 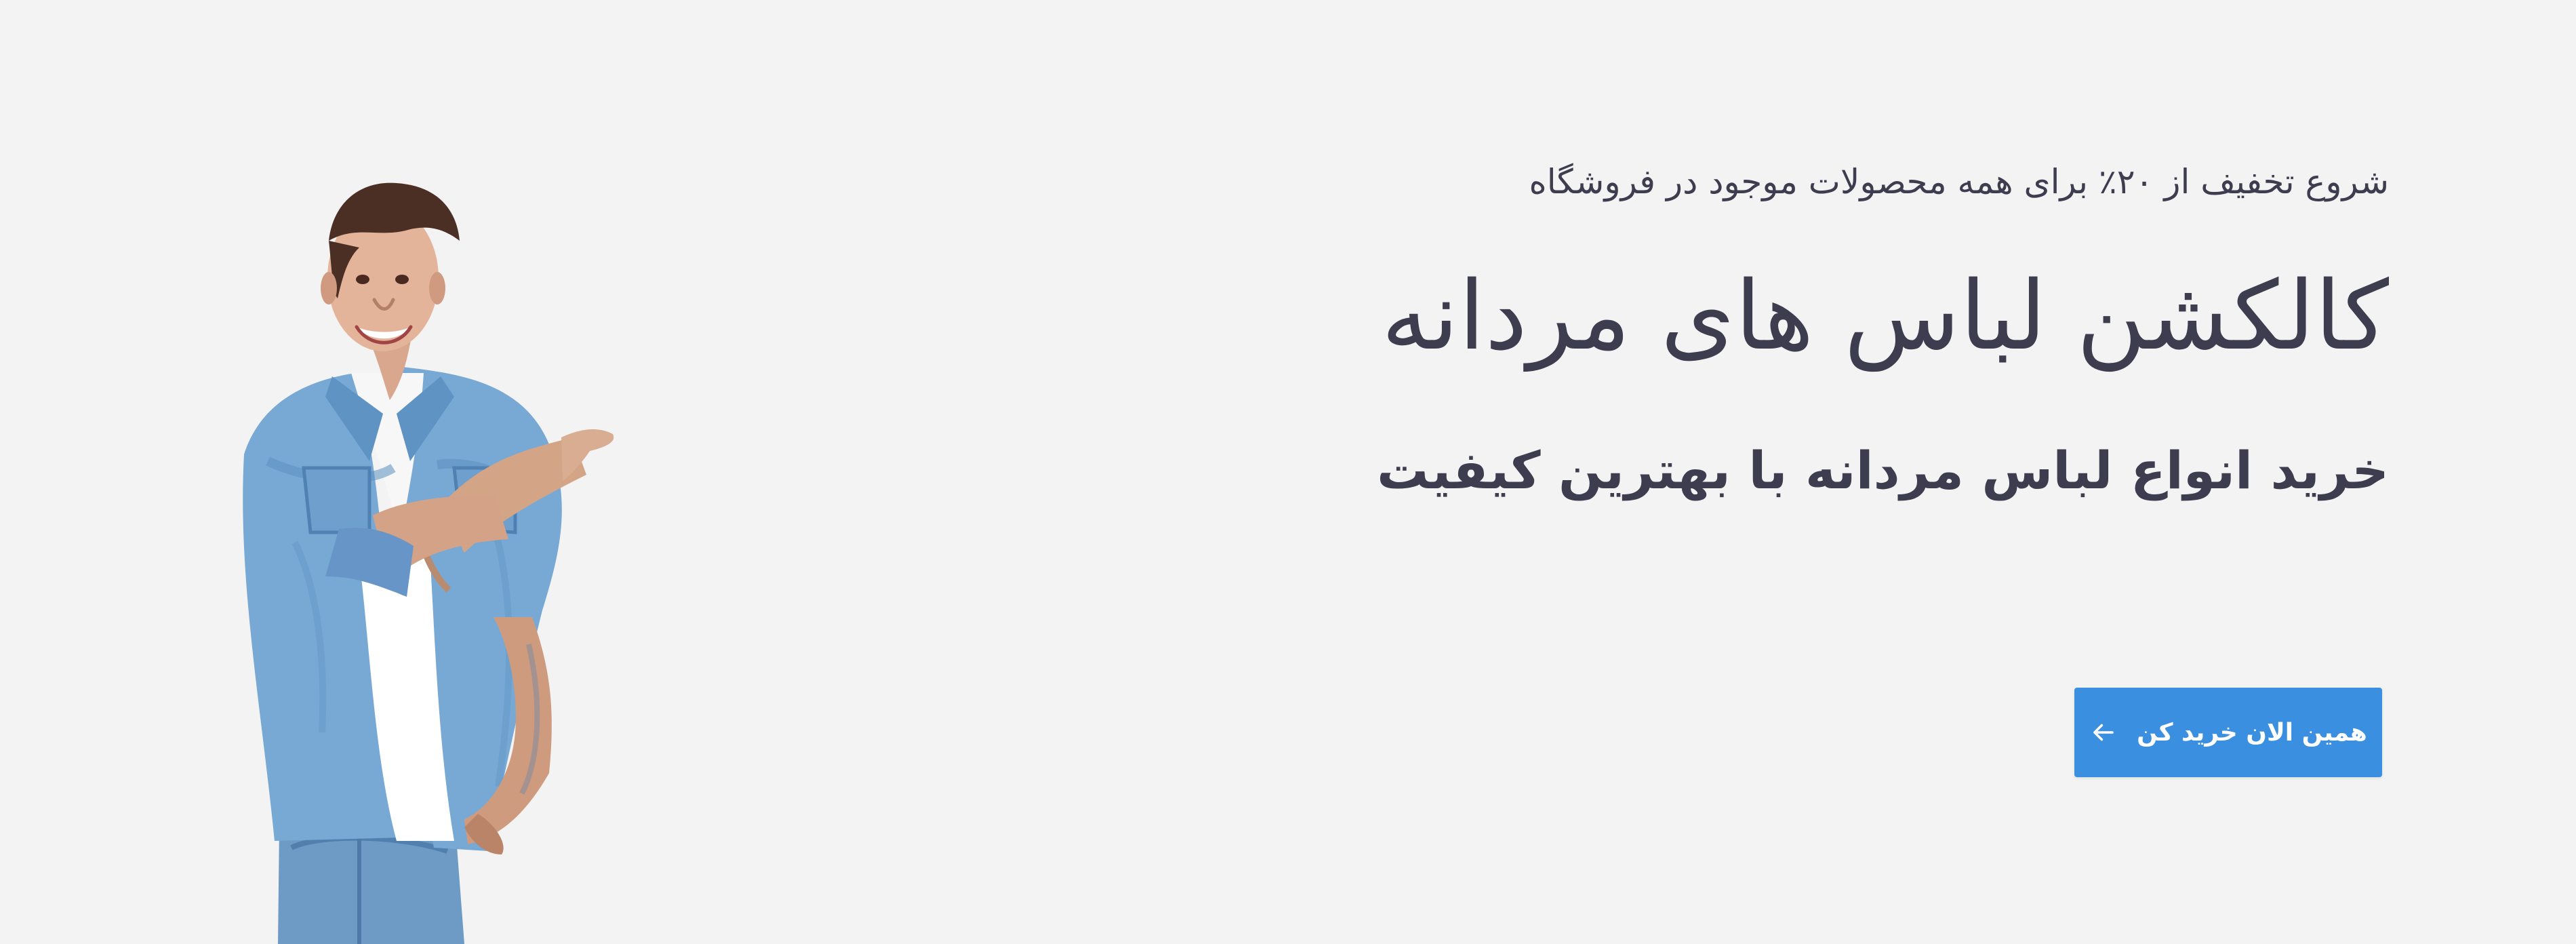 I want to click on arrow-left-icon, so click(x=2103, y=732).